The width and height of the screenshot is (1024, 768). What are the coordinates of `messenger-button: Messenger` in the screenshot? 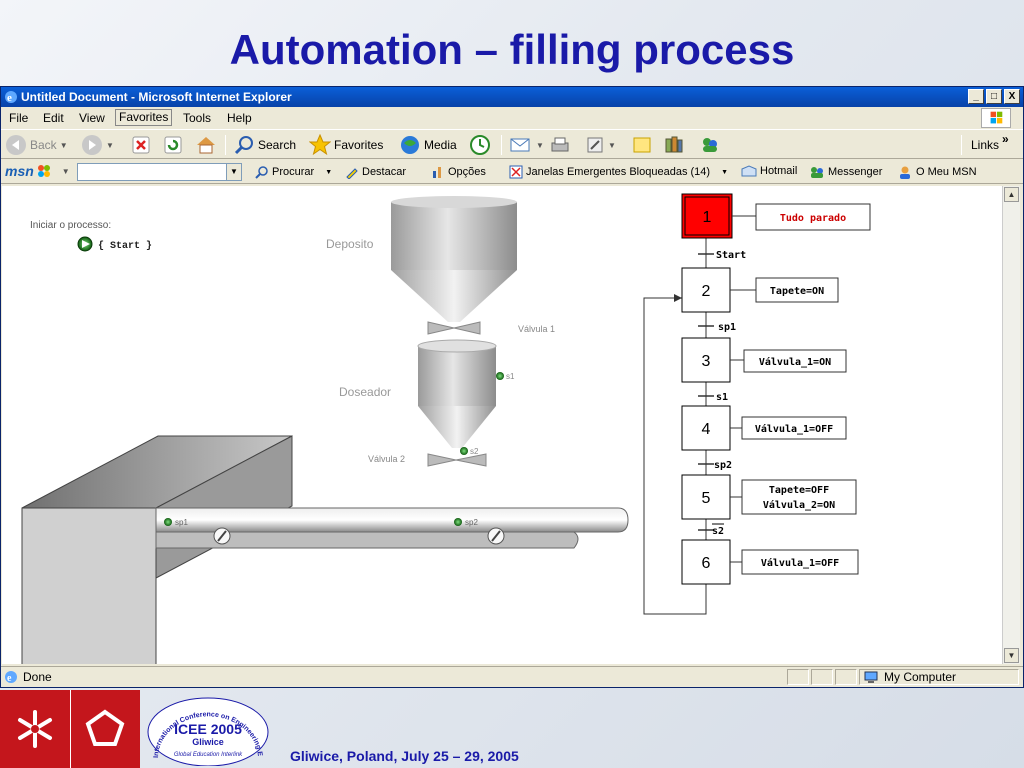 It's located at (845, 172).